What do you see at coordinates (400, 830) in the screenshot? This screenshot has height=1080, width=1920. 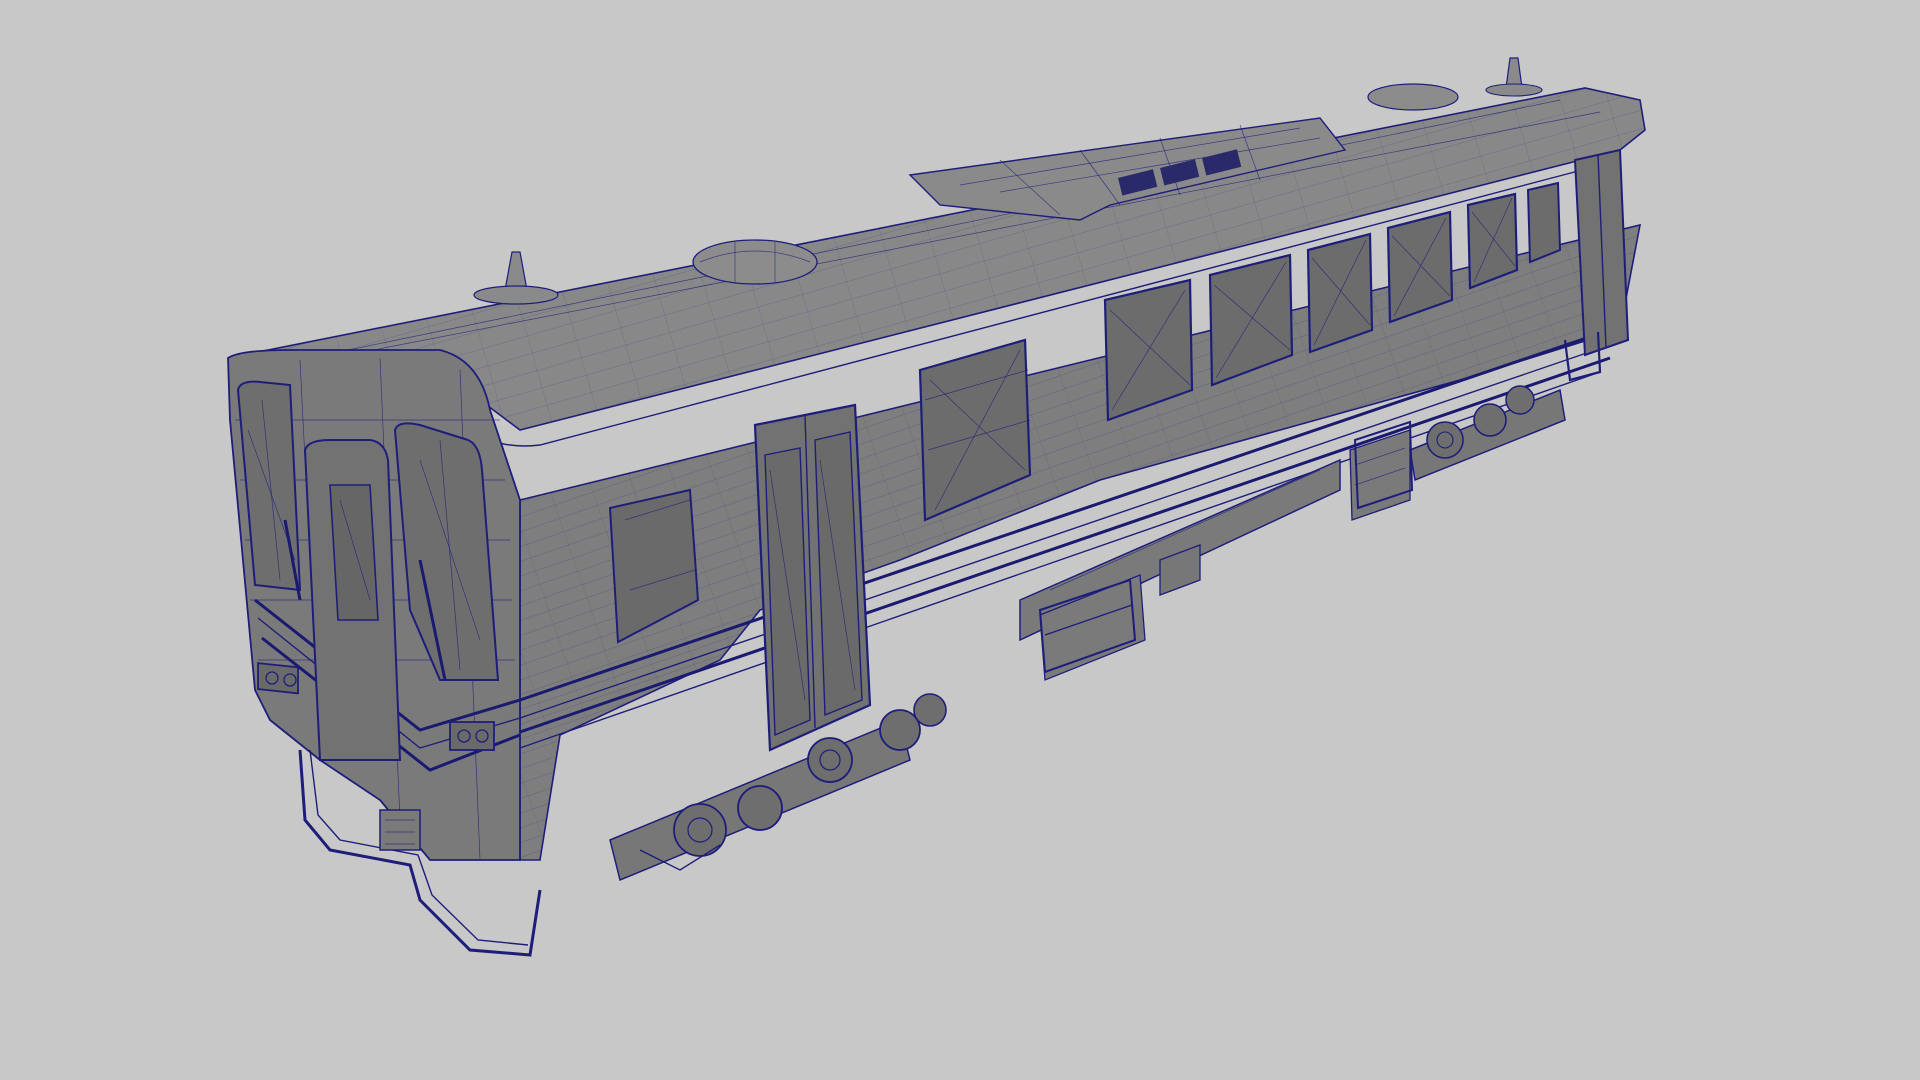 I see `coupler` at bounding box center [400, 830].